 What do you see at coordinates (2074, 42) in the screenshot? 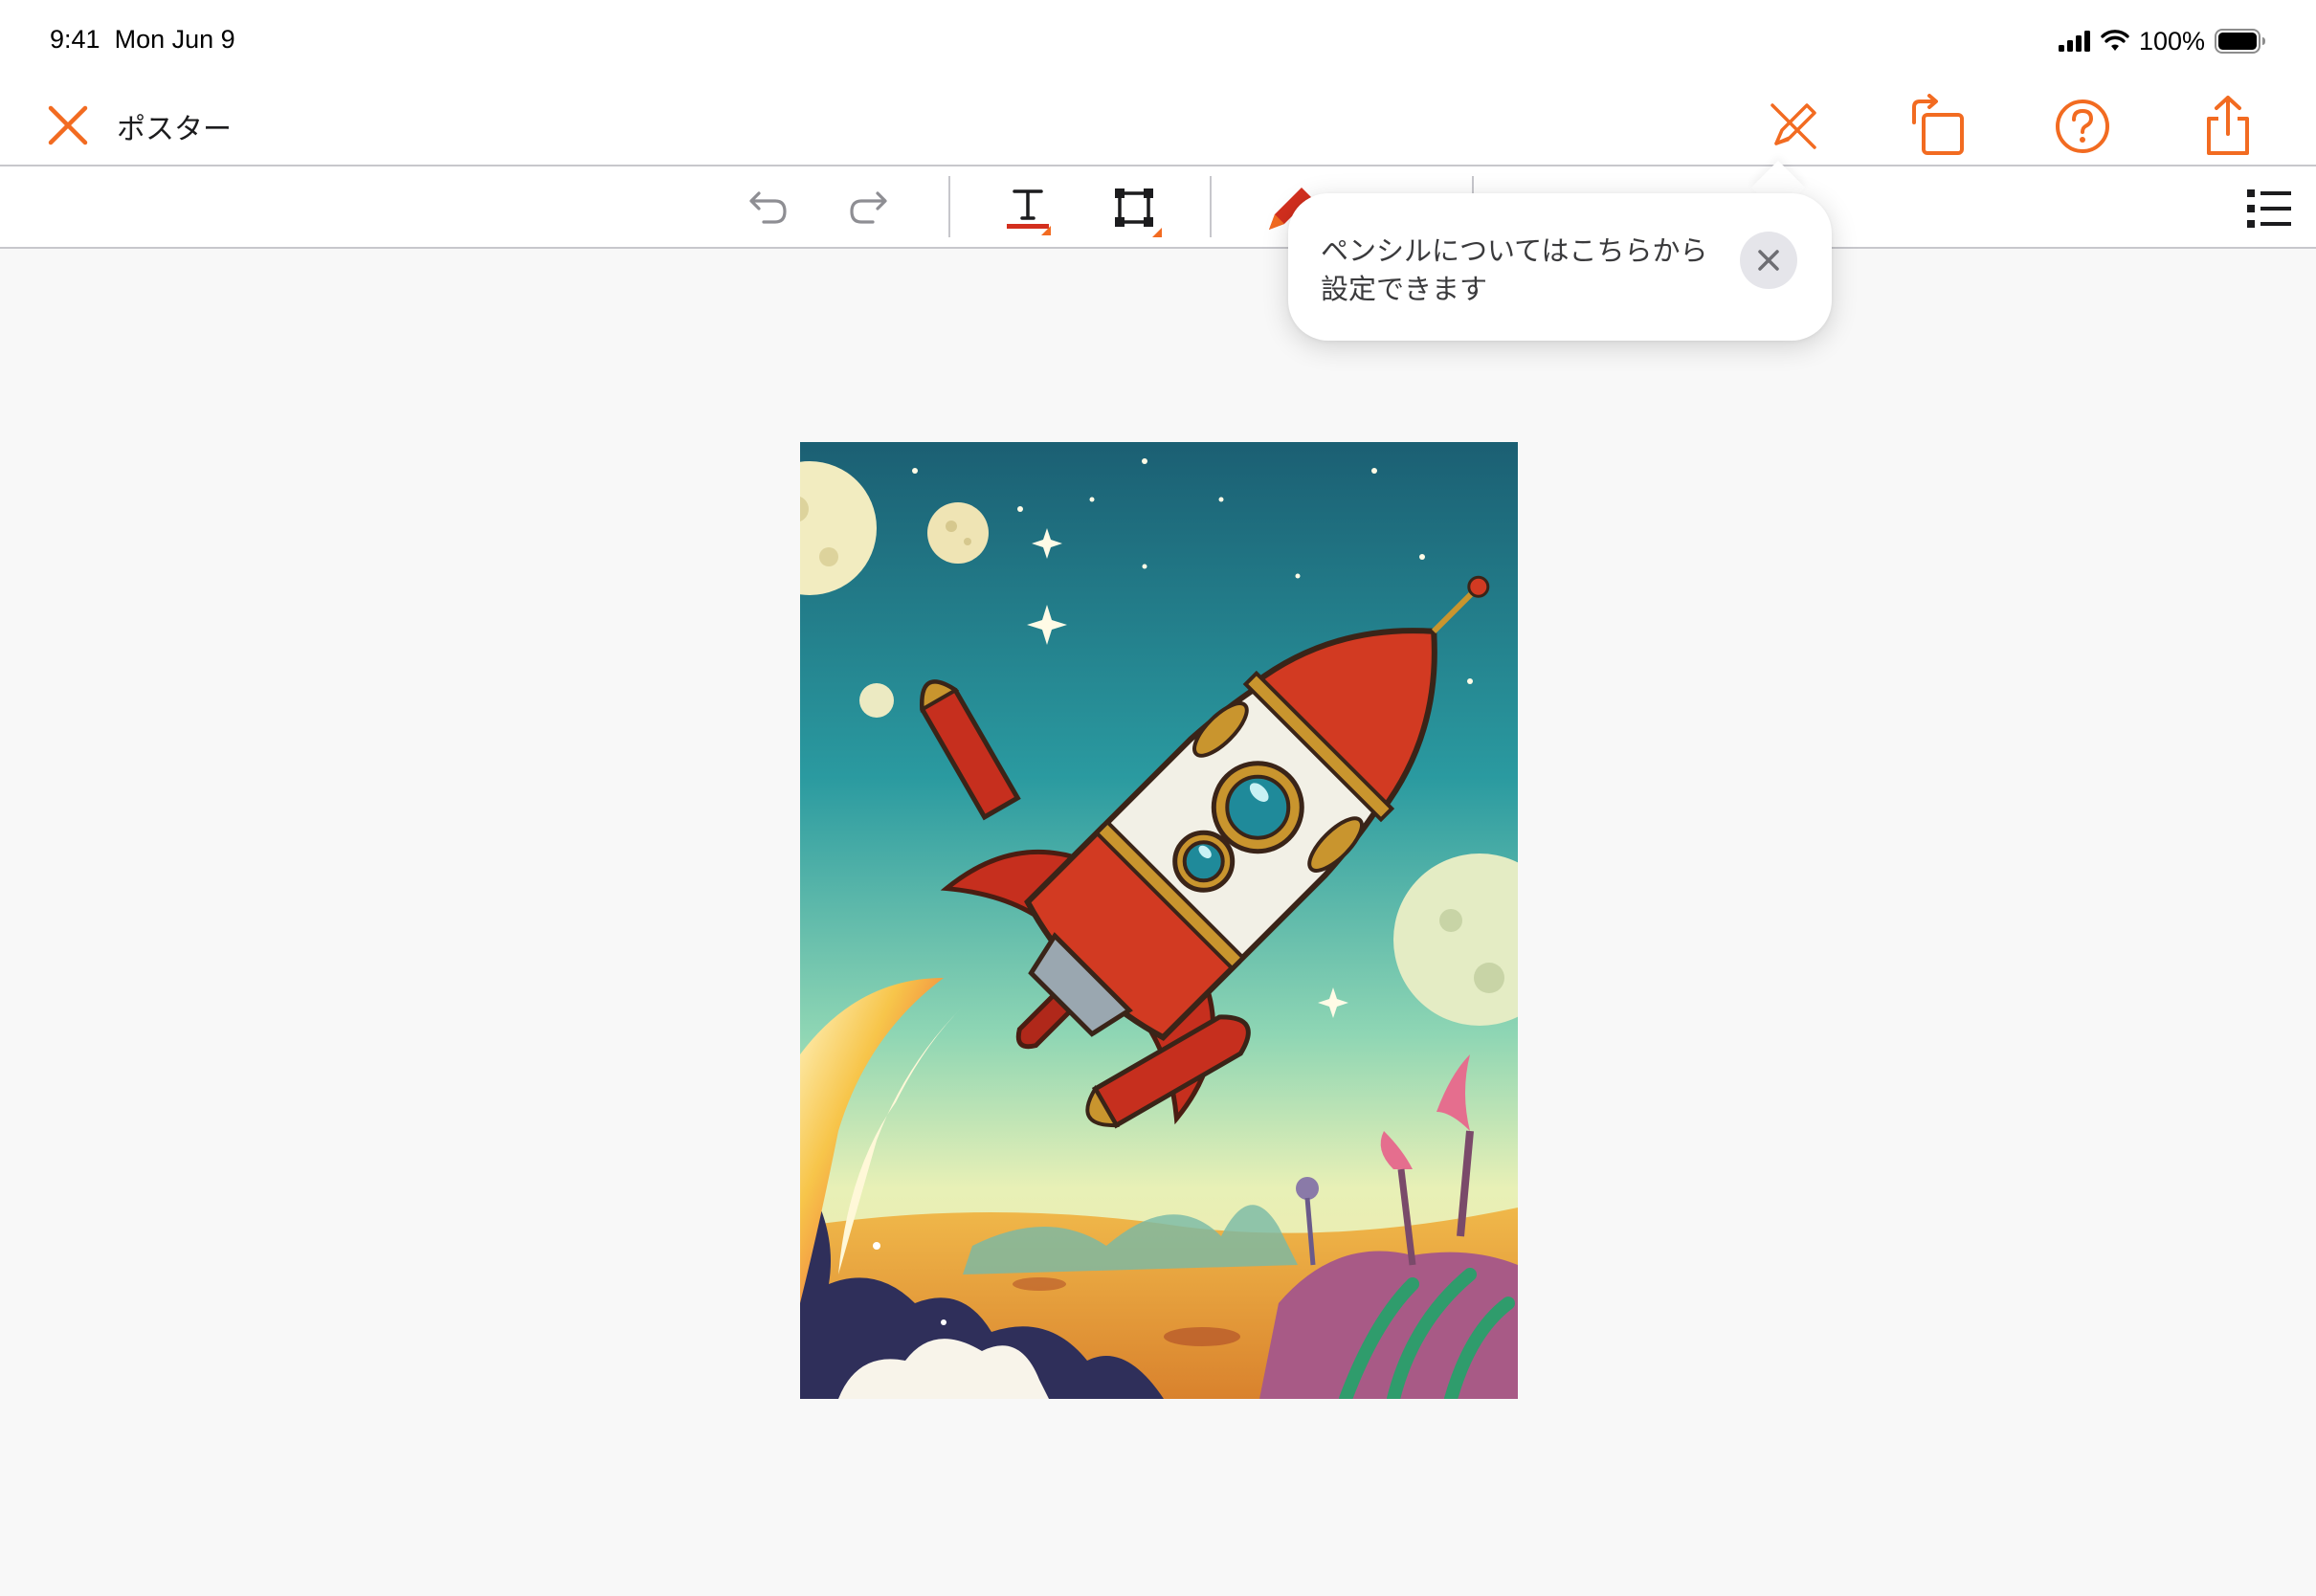
I see `cellular-signal-icon` at bounding box center [2074, 42].